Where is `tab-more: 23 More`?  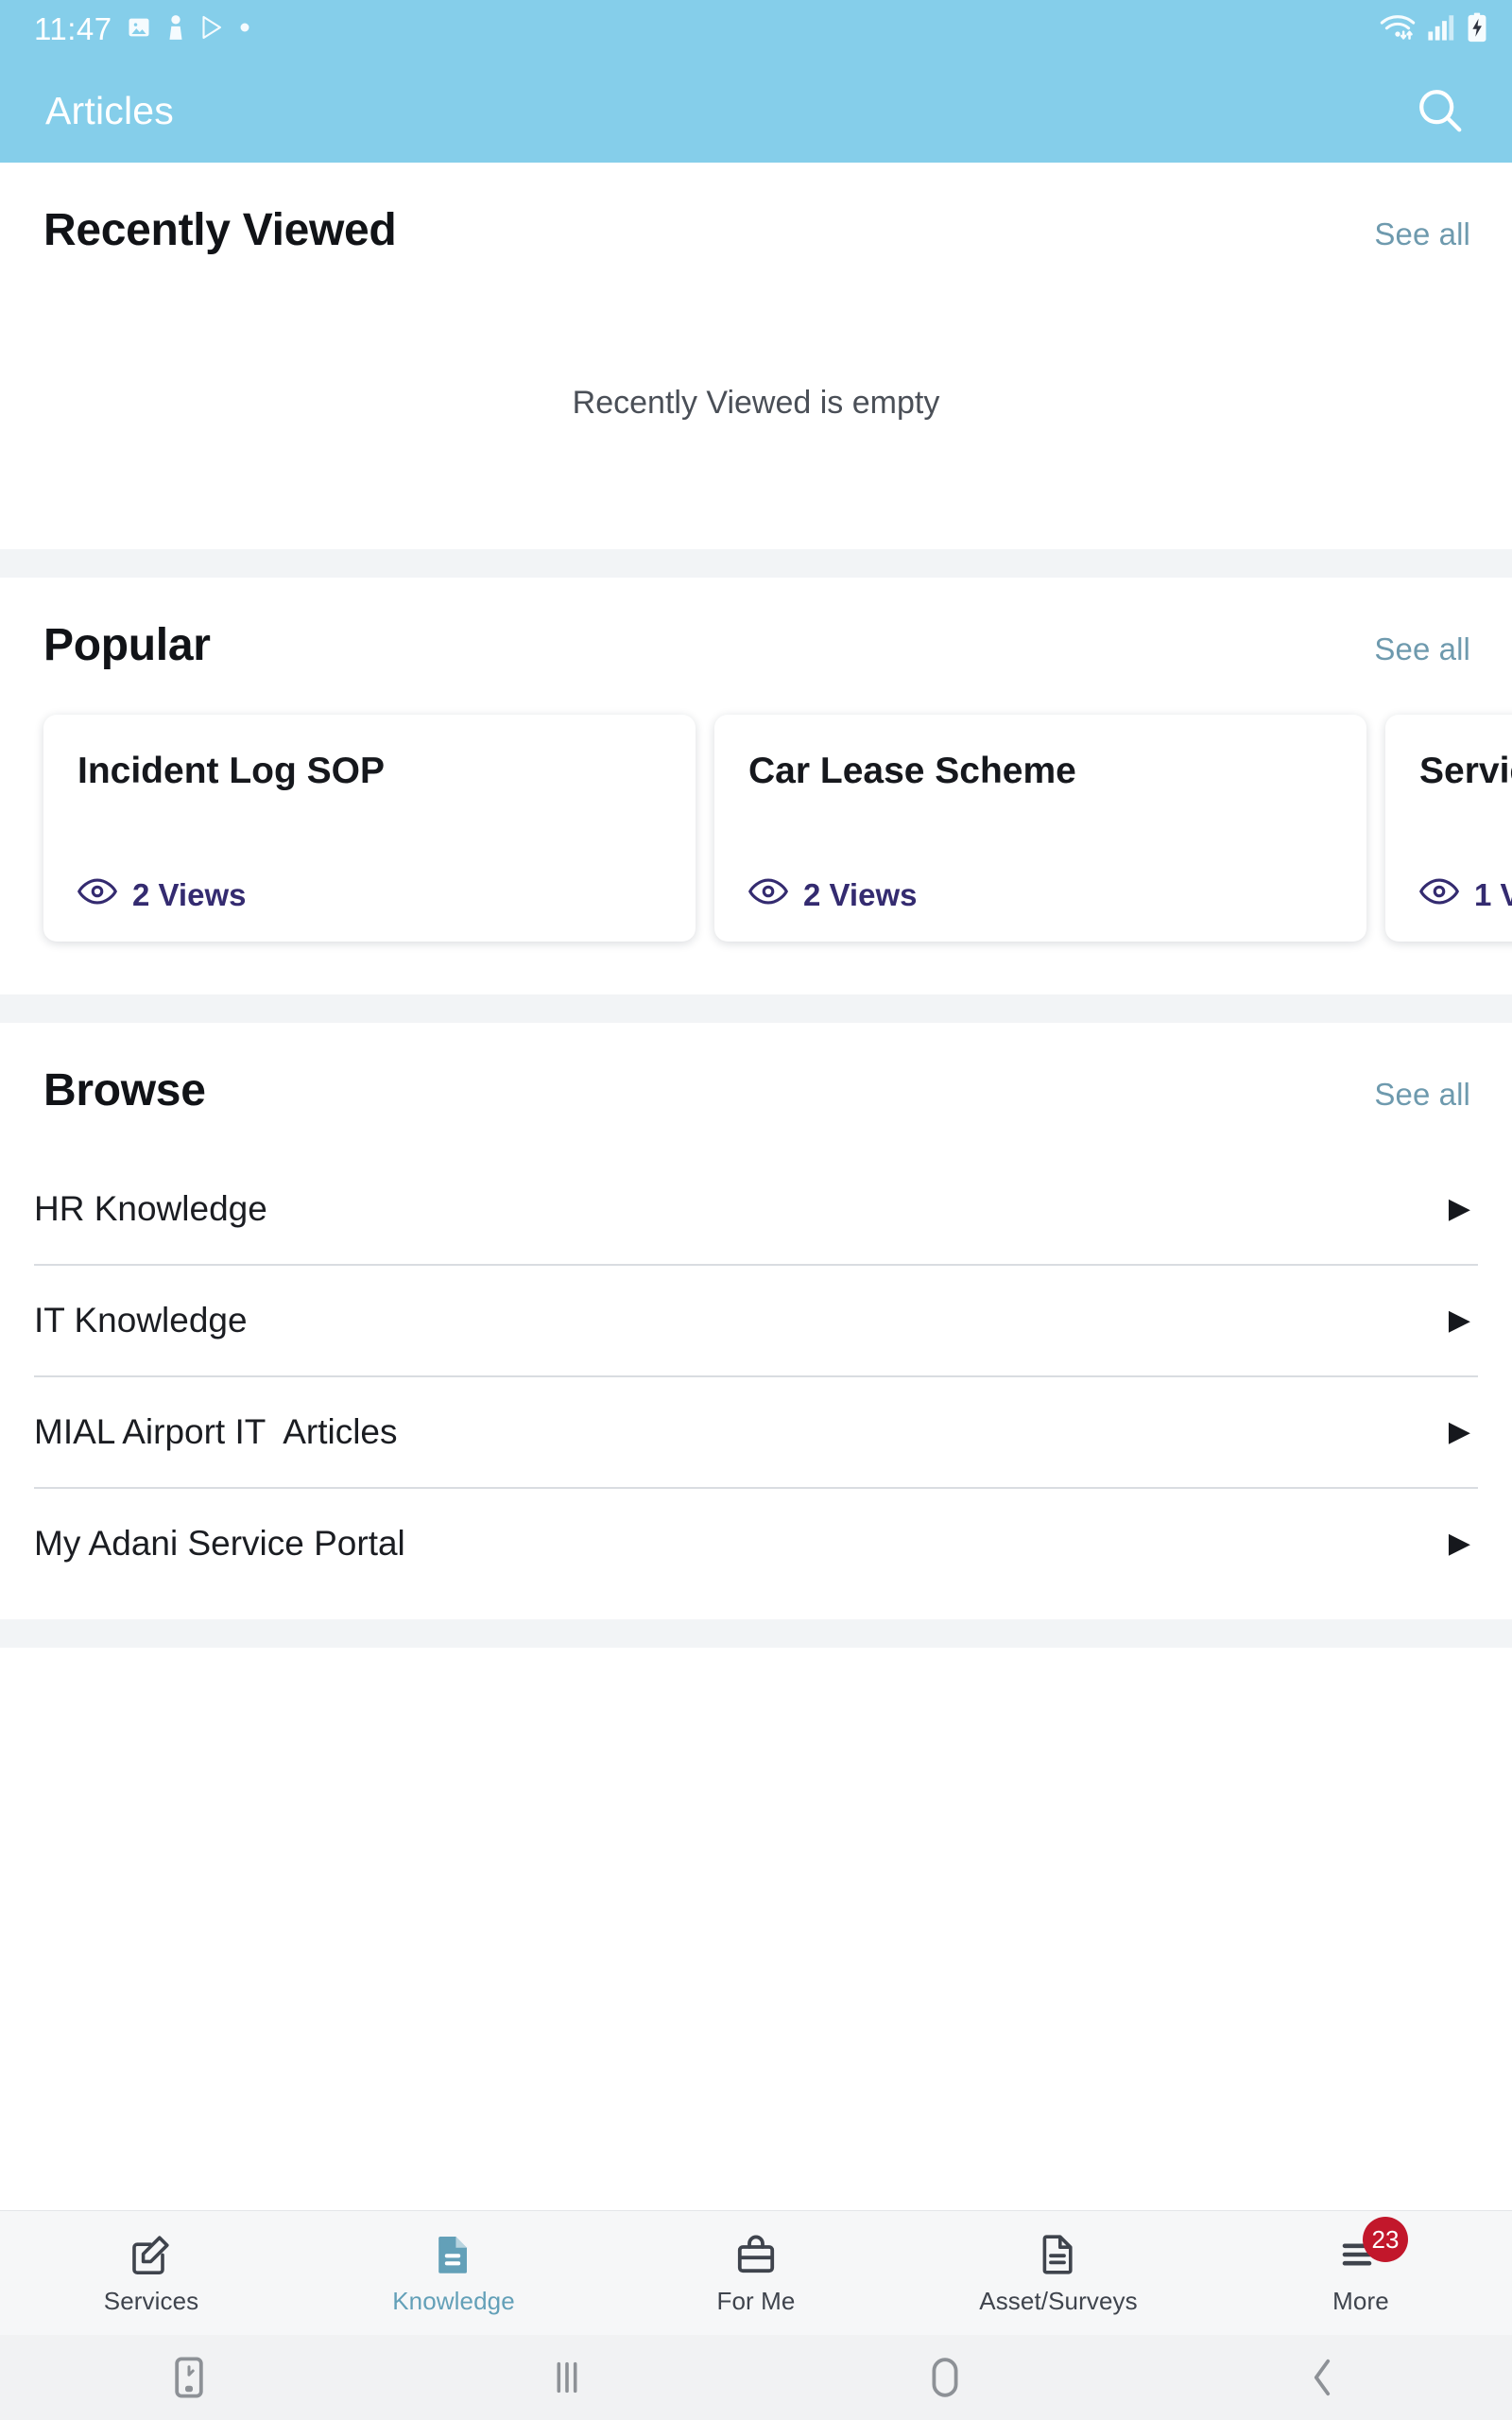
tab-more: 23 More is located at coordinates (1361, 2273).